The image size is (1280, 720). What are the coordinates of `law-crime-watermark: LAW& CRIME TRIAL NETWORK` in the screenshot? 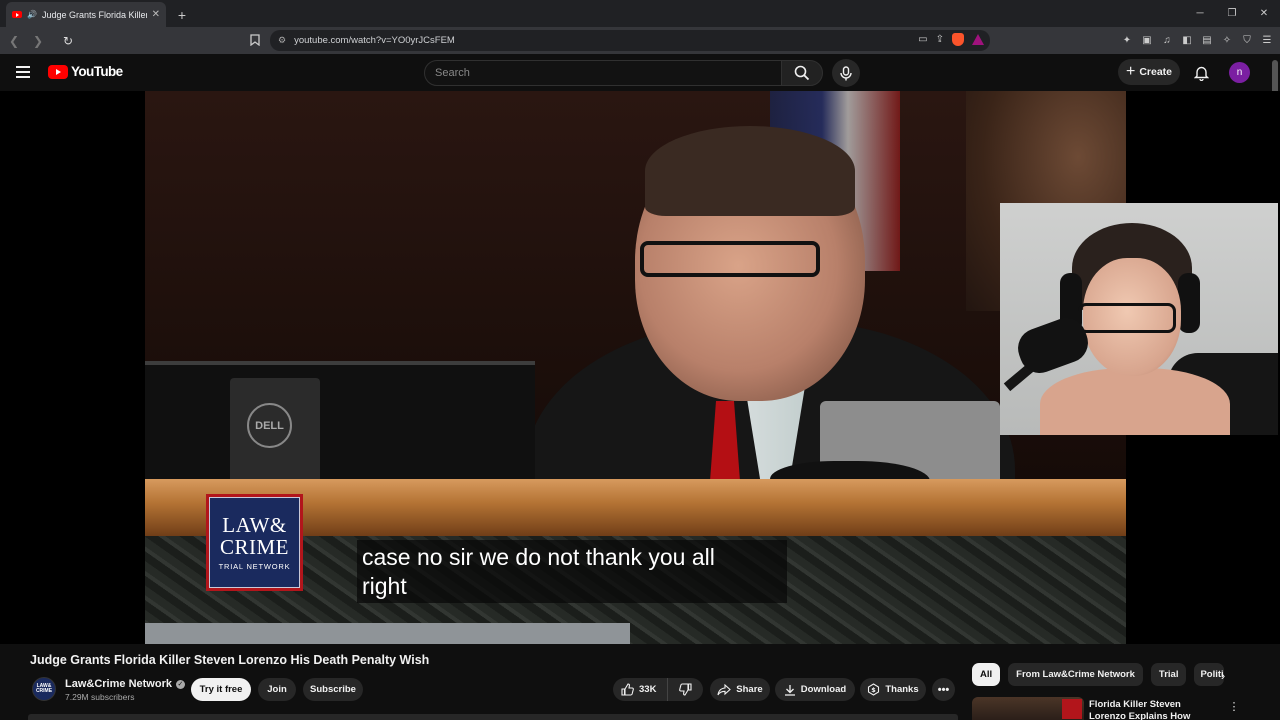 It's located at (254, 542).